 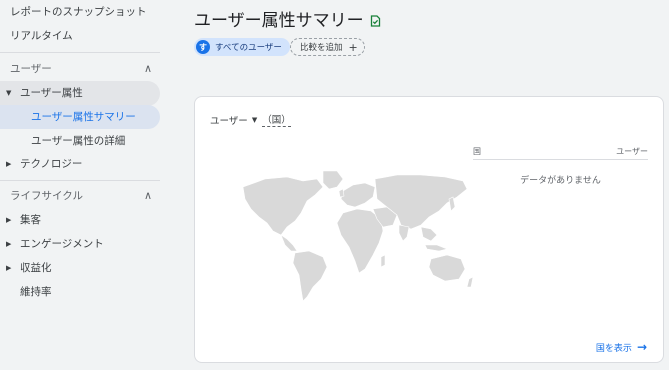 I want to click on map-india, so click(x=404, y=233).